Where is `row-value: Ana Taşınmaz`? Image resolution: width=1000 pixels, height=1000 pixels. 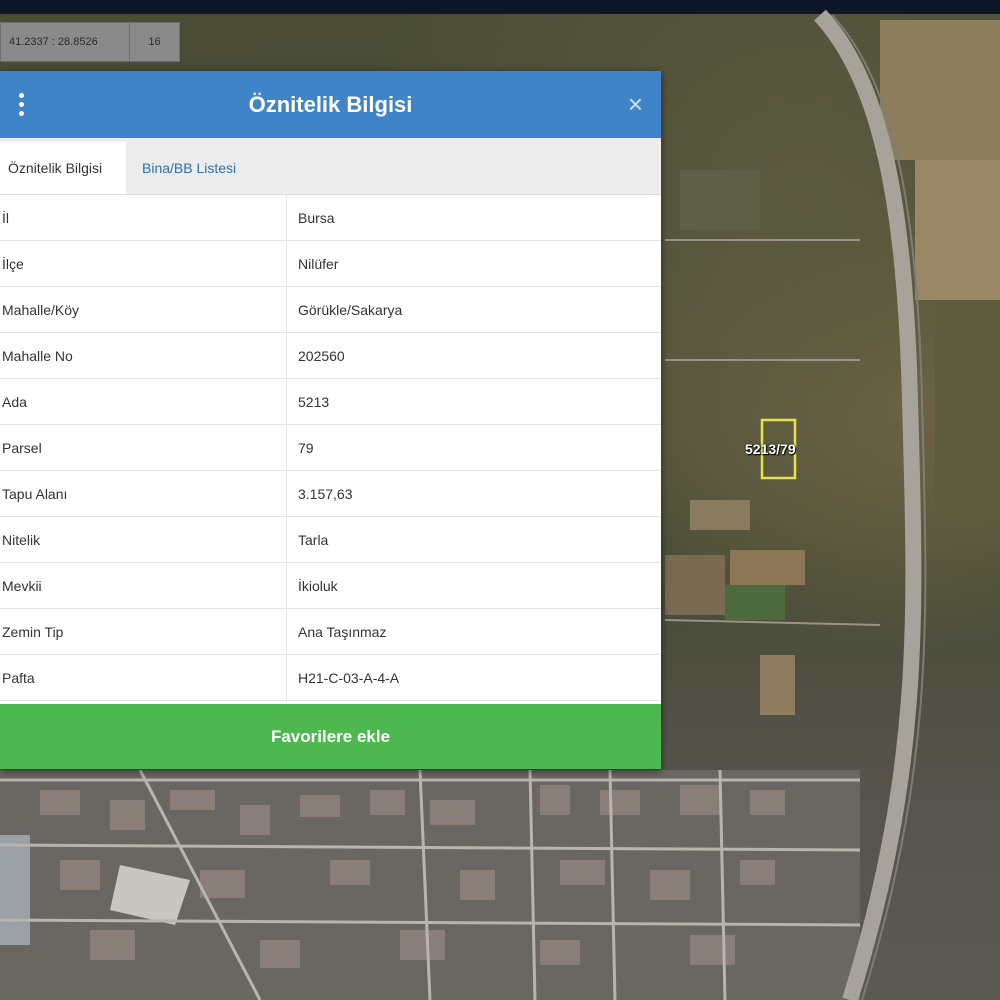 row-value: Ana Taşınmaz is located at coordinates (473, 631).